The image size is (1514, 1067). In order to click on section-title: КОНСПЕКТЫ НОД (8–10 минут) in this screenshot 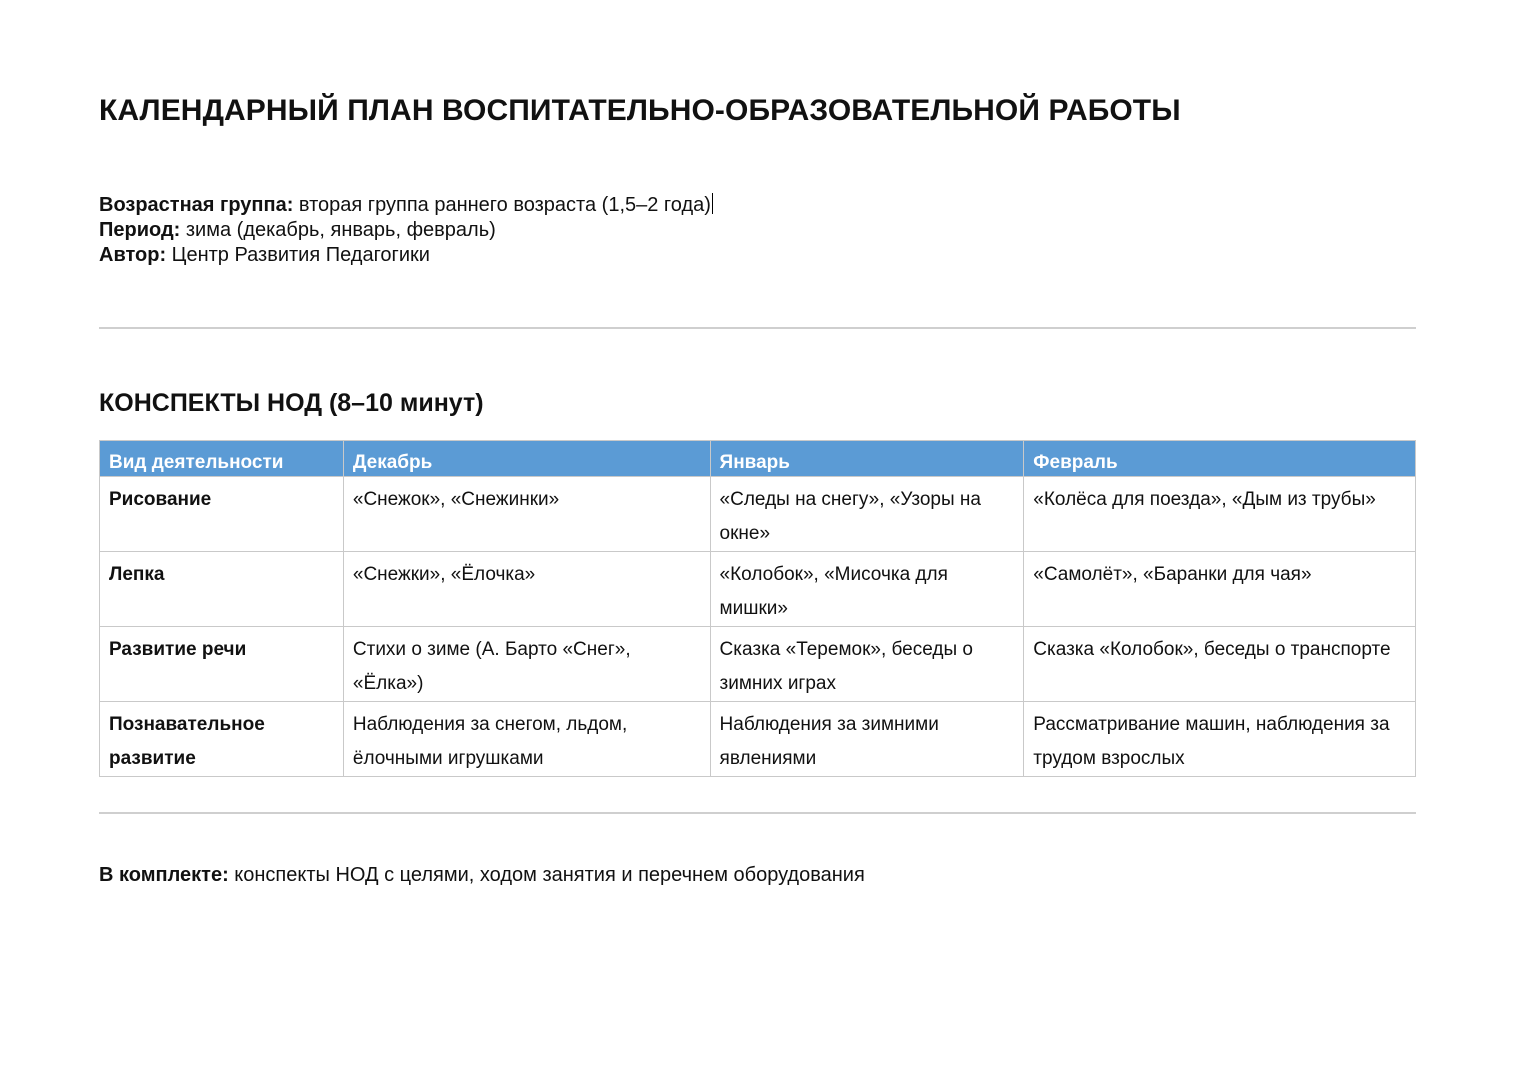, I will do `click(291, 403)`.